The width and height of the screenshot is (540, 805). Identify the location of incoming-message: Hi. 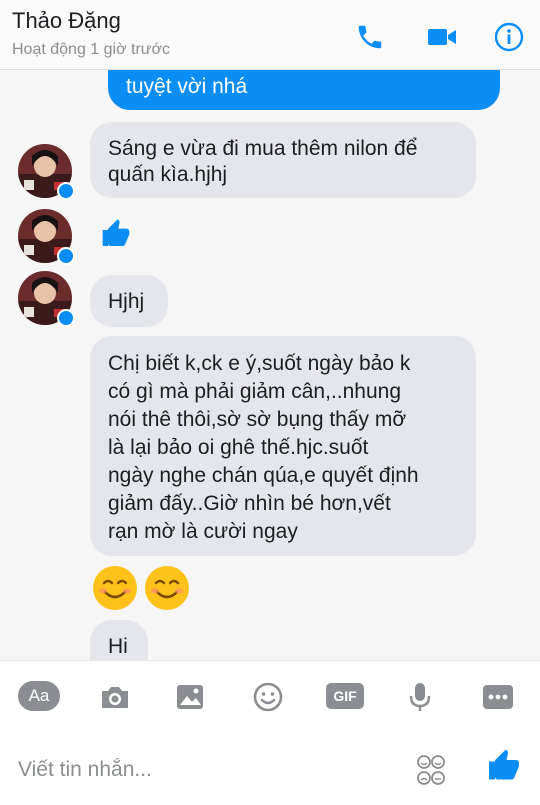
(119, 640).